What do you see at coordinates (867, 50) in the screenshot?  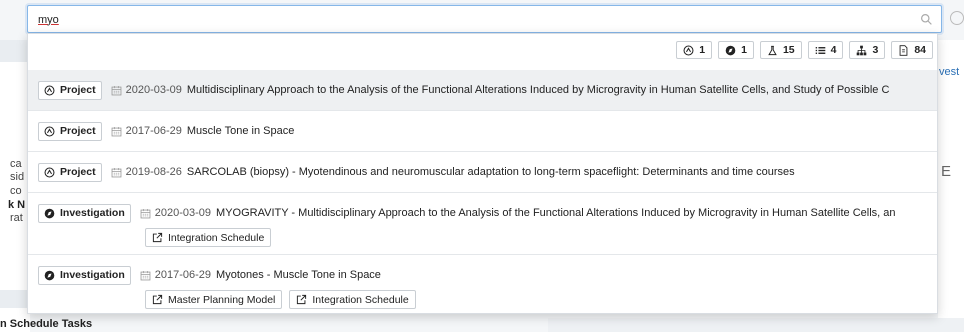 I see `count-hierarchies: 3` at bounding box center [867, 50].